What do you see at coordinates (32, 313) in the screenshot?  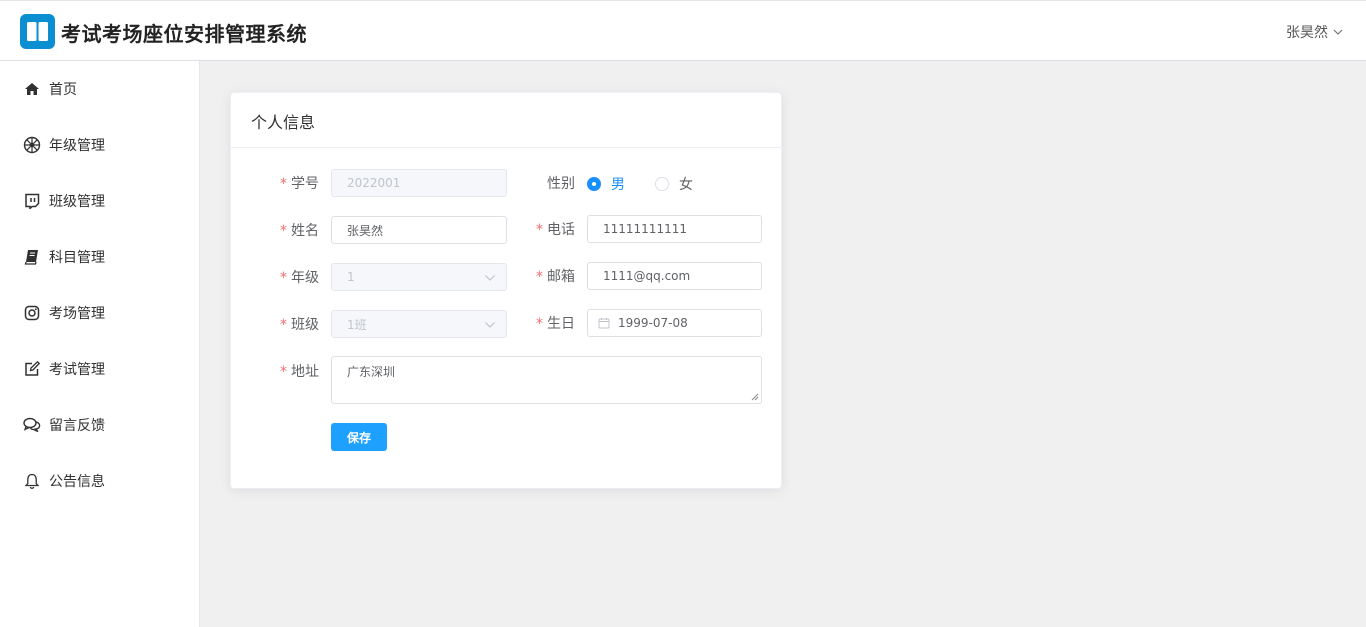 I see `instagram-icon` at bounding box center [32, 313].